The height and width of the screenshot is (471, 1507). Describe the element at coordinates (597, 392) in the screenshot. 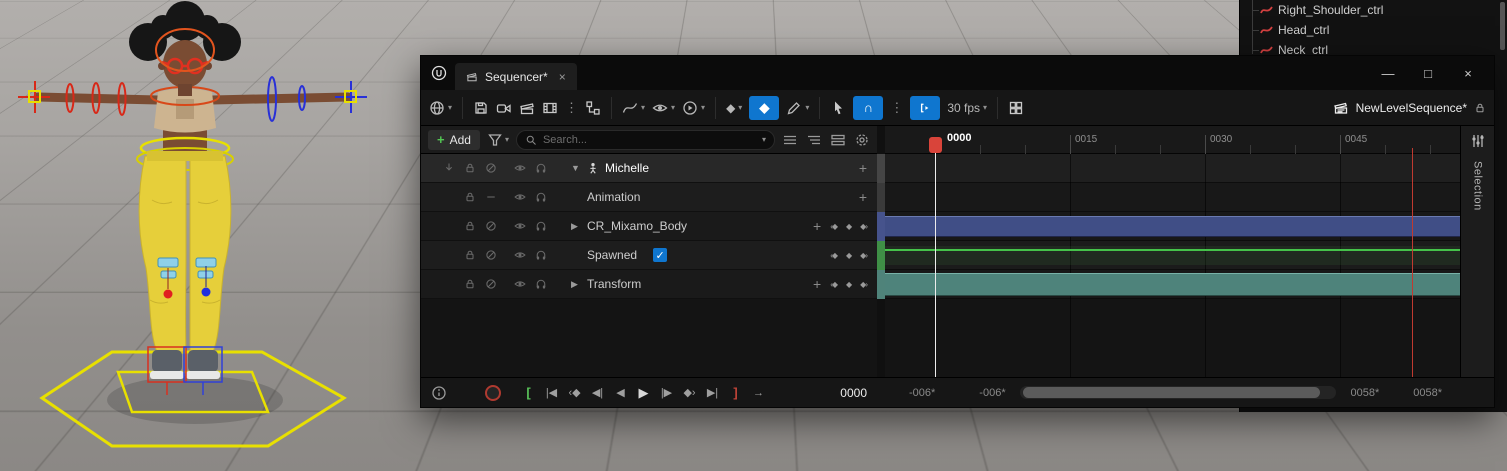

I see `step-back-button: ◀|` at that location.